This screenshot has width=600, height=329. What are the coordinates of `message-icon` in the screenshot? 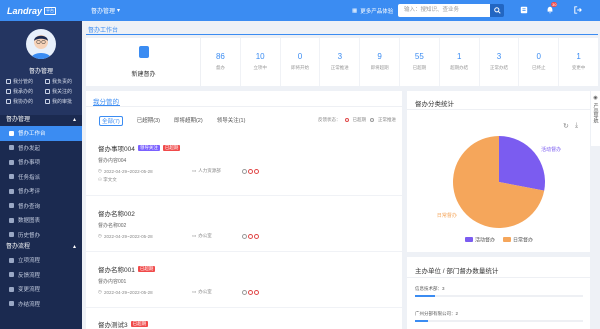 It's located at (524, 10).